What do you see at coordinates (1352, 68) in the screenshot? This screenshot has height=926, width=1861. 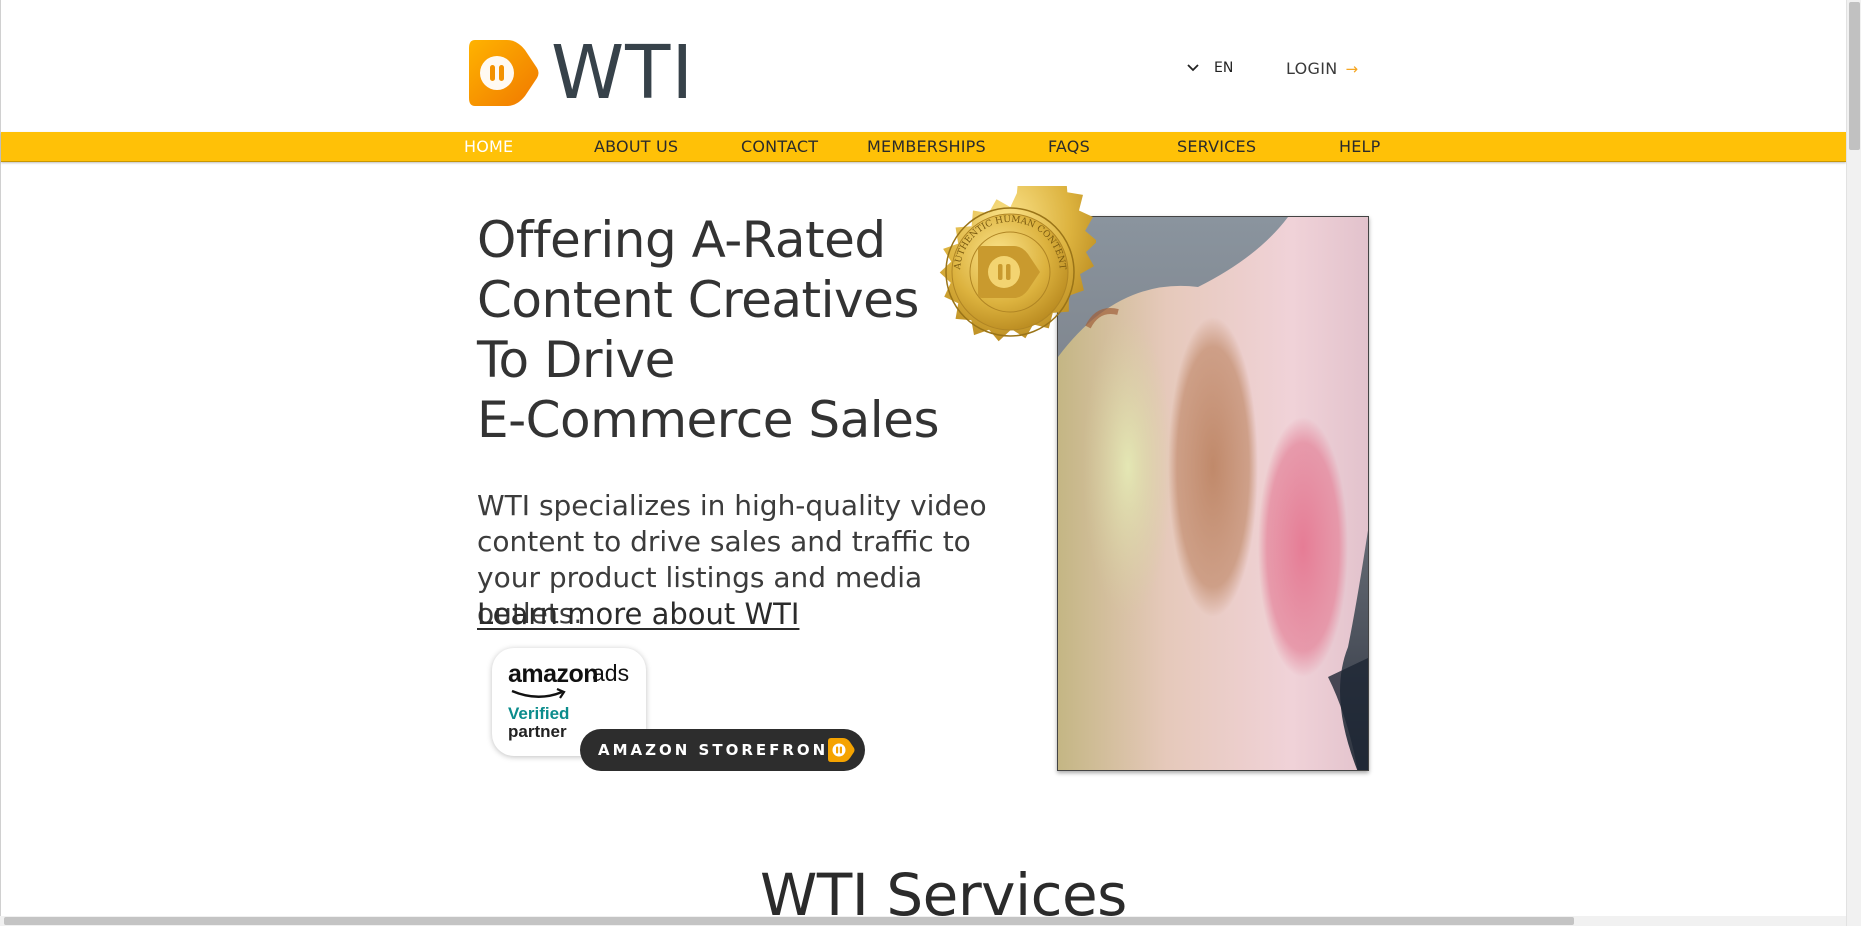 I see `arrow-right-icon: →` at bounding box center [1352, 68].